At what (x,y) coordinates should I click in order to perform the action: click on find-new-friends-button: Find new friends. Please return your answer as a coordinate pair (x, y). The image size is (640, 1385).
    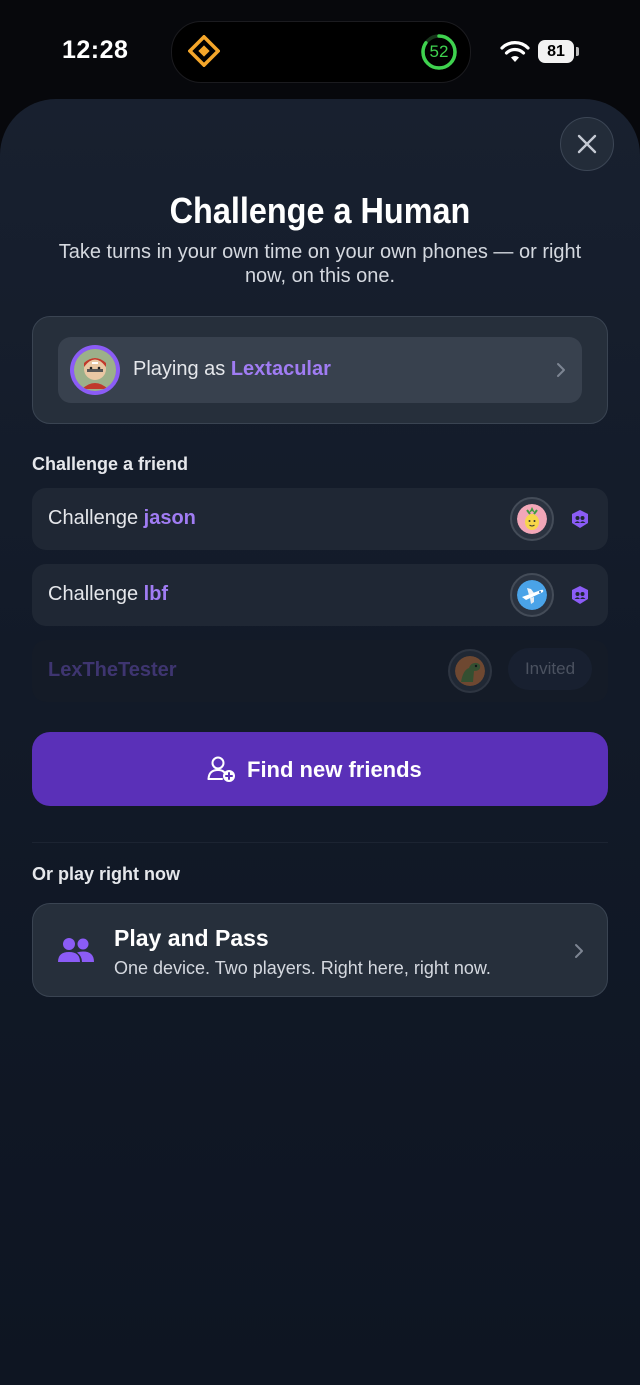
    Looking at the image, I should click on (320, 769).